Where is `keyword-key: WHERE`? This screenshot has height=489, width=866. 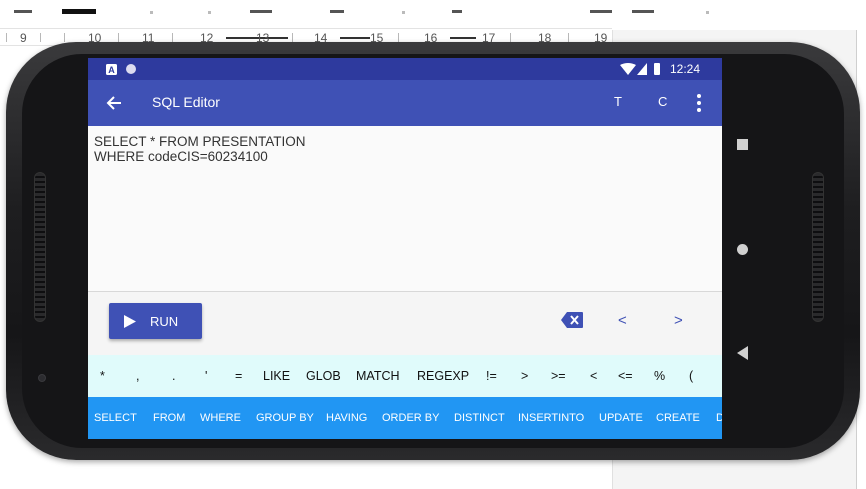
keyword-key: WHERE is located at coordinates (220, 418).